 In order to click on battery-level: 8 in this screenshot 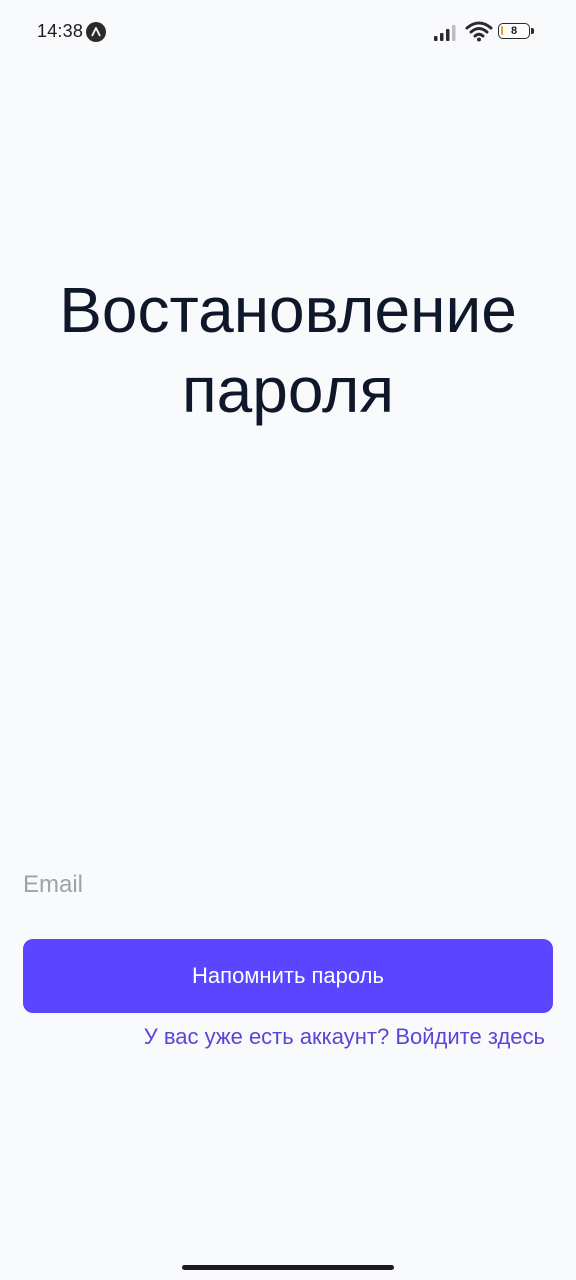, I will do `click(514, 31)`.